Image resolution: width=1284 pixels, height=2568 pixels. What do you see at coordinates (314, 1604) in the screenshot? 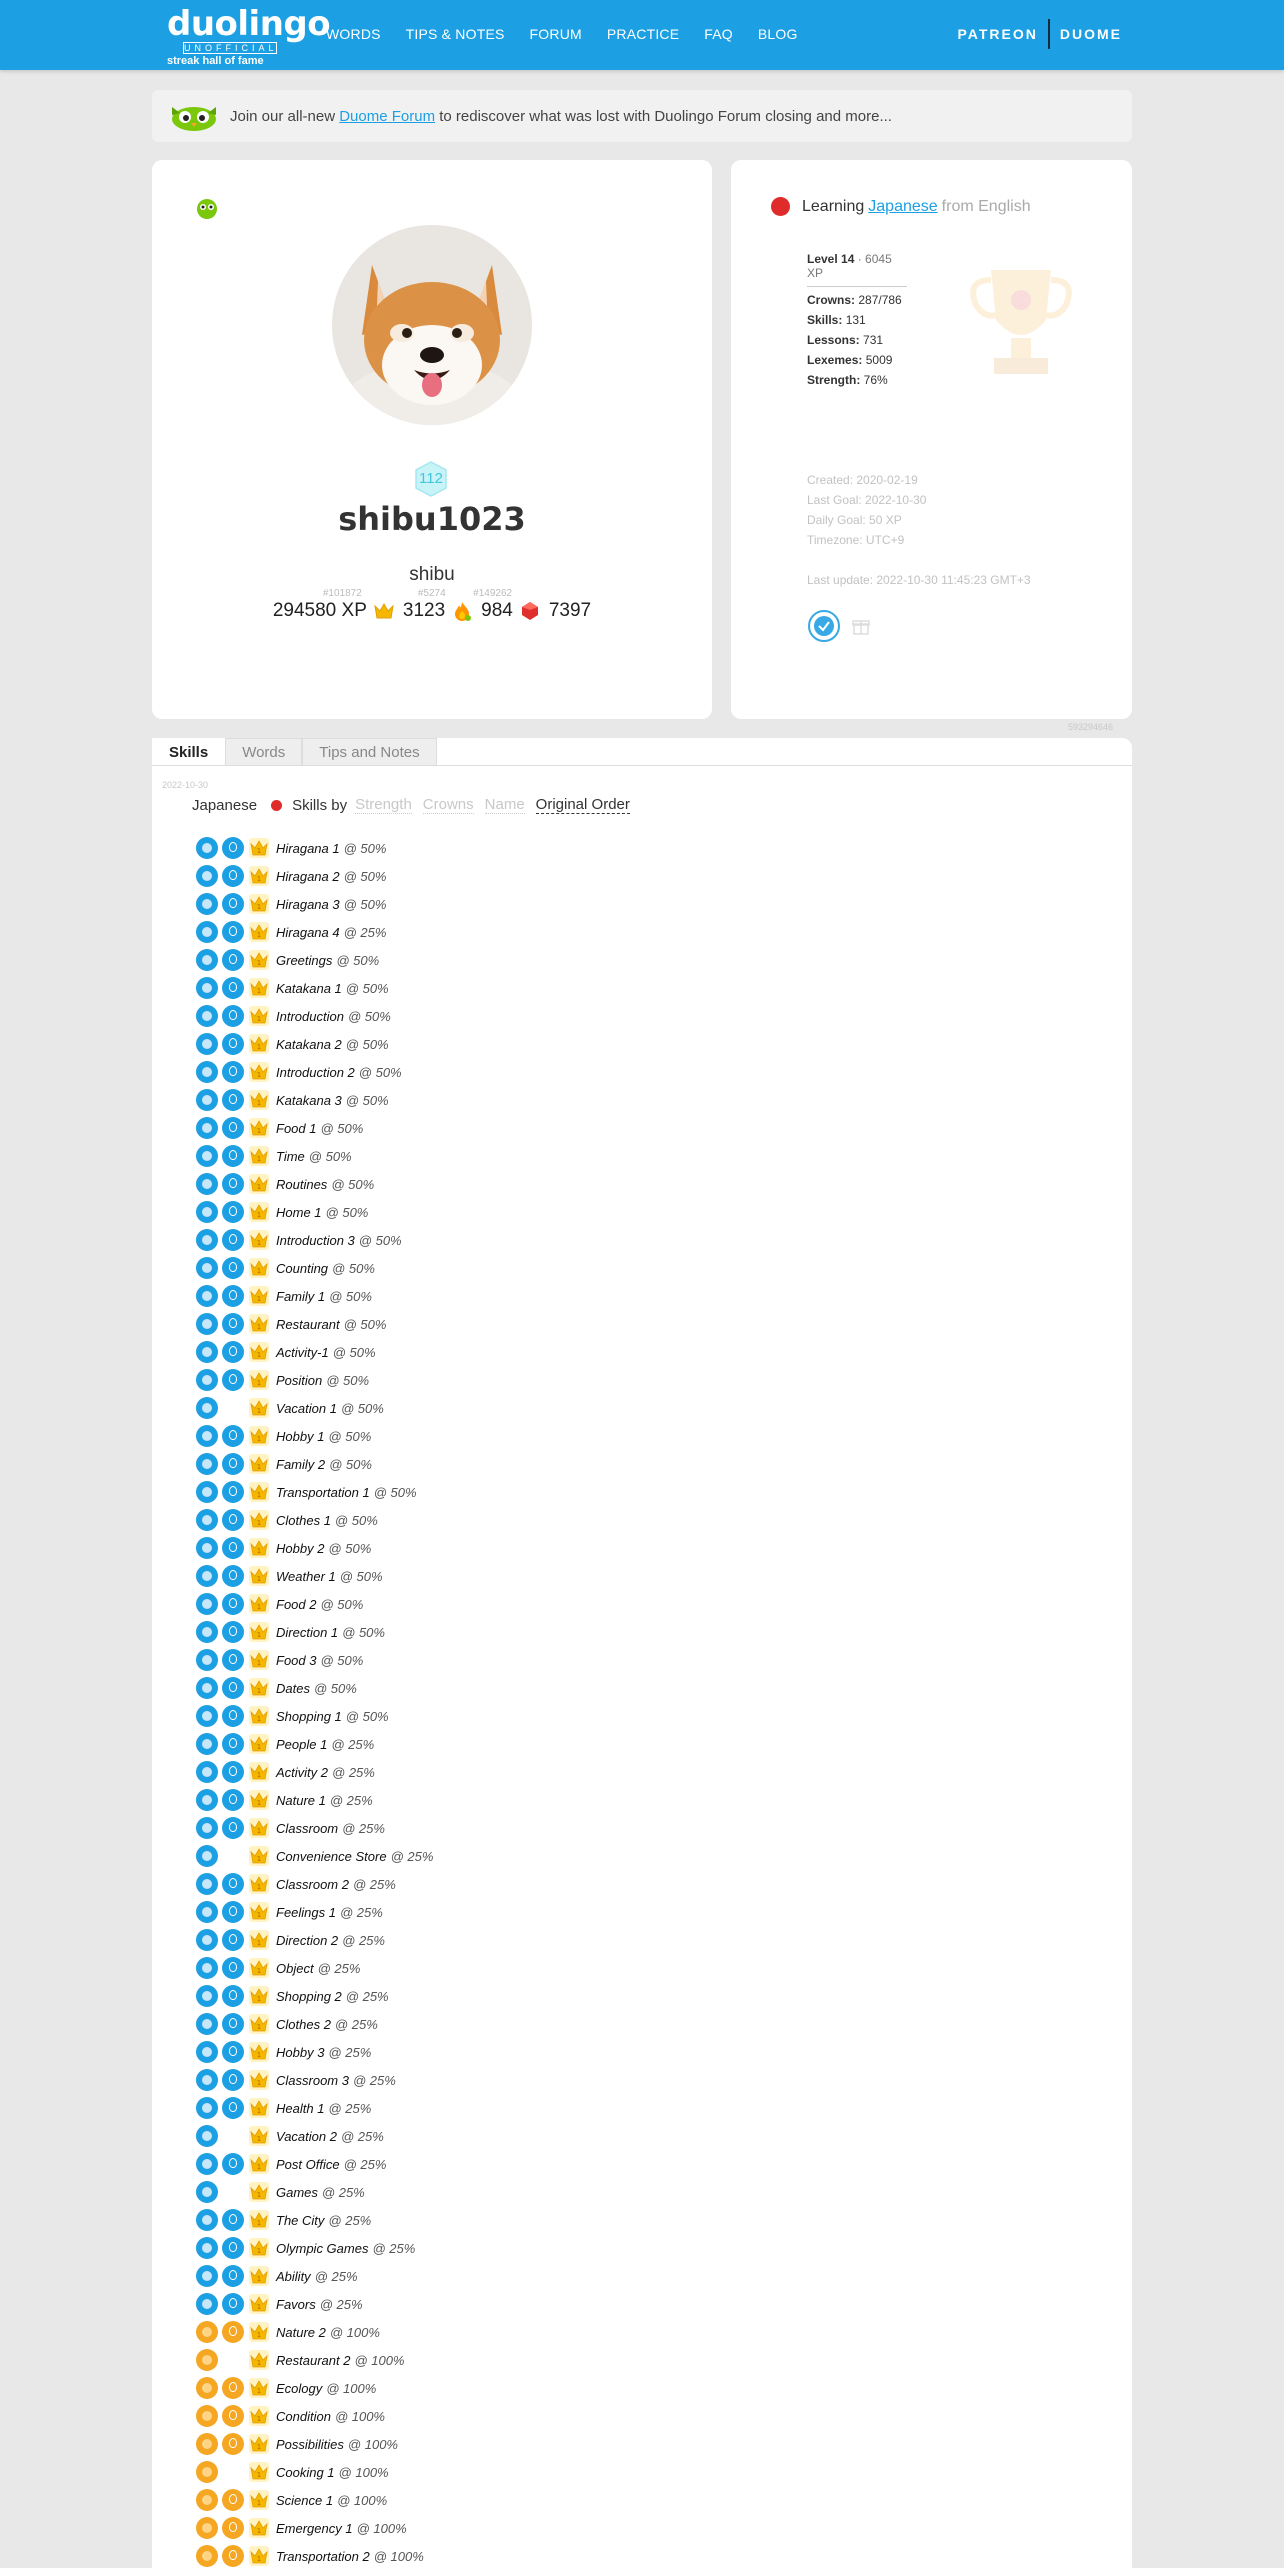
I see `skill-row: 1 Food 2 @ 50%` at bounding box center [314, 1604].